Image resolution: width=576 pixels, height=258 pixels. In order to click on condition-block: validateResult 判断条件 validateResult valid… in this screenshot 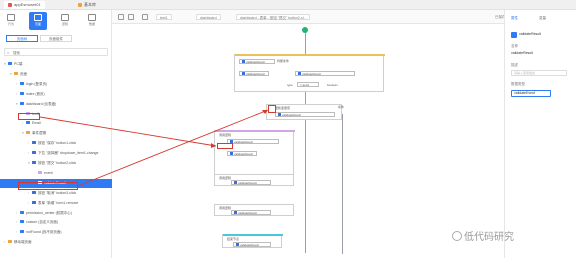, I will do `click(309, 73)`.